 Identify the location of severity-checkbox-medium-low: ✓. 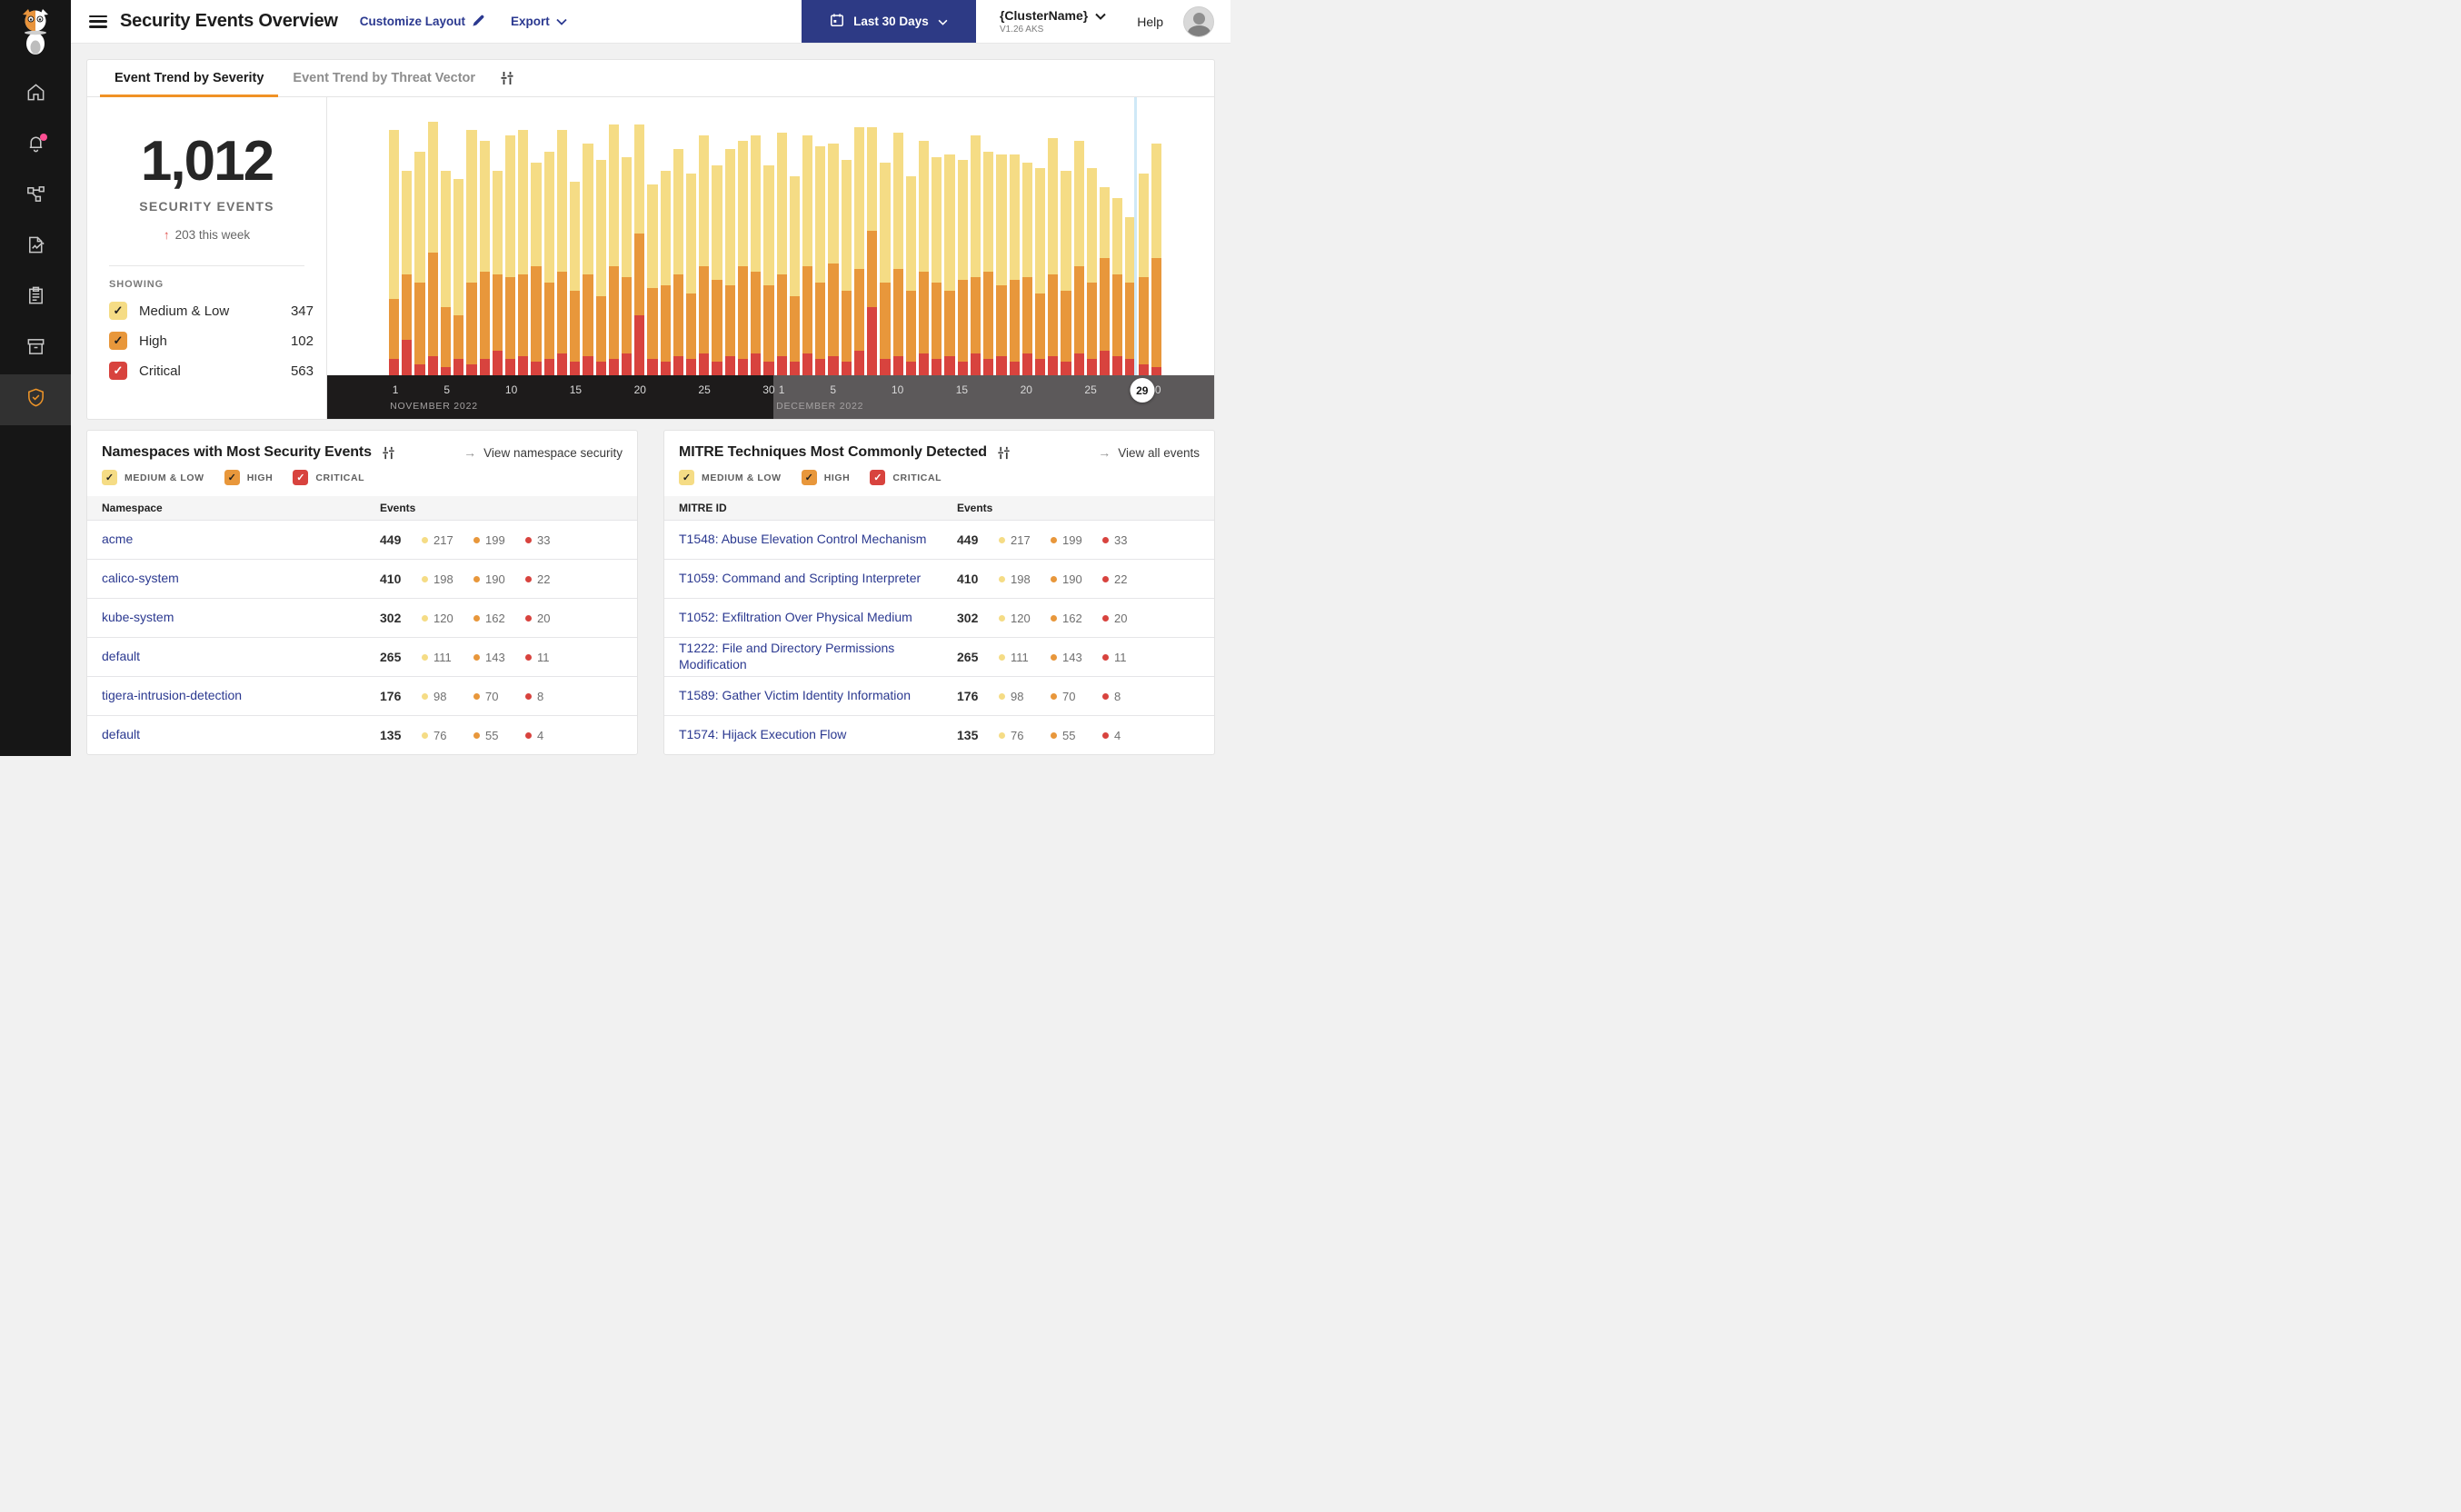
(118, 311).